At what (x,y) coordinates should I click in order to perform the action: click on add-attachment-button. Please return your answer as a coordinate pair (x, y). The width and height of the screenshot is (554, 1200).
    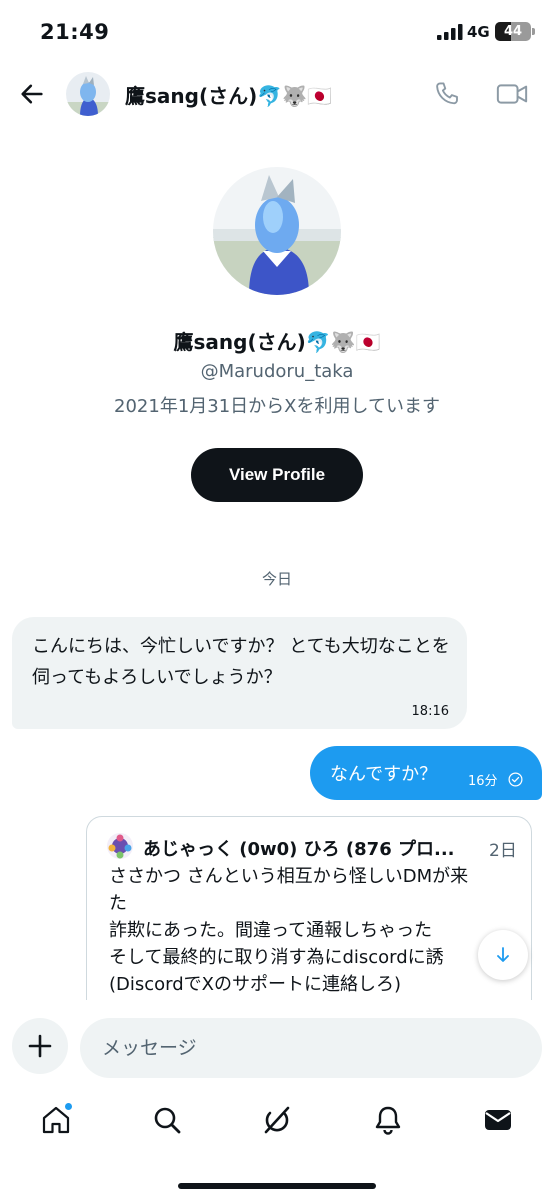
    Looking at the image, I should click on (40, 1046).